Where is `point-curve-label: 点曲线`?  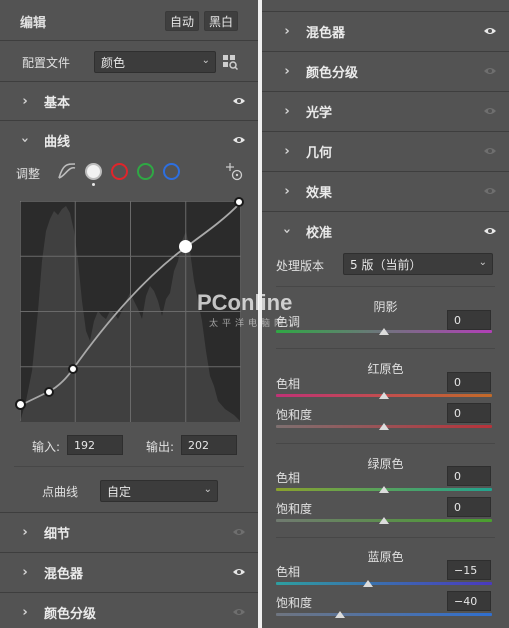 point-curve-label: 点曲线 is located at coordinates (60, 492).